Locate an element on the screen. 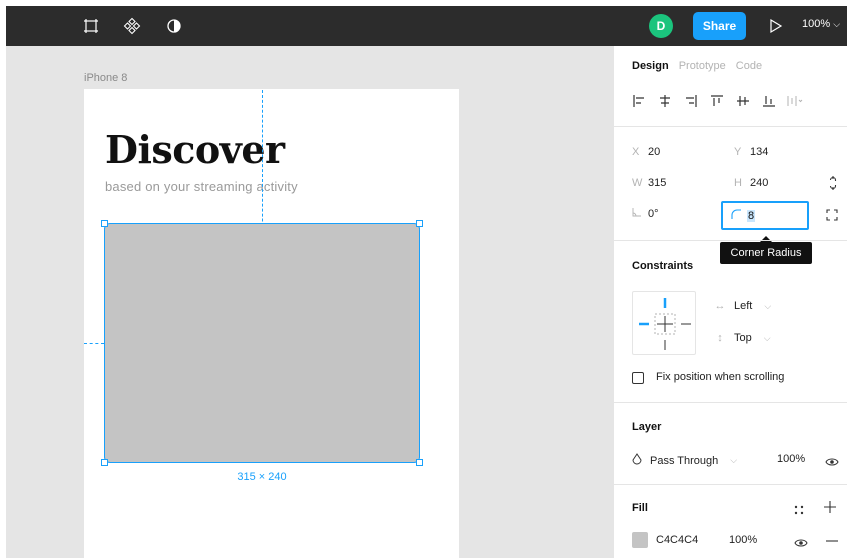  add-fill-icon is located at coordinates (831, 507).